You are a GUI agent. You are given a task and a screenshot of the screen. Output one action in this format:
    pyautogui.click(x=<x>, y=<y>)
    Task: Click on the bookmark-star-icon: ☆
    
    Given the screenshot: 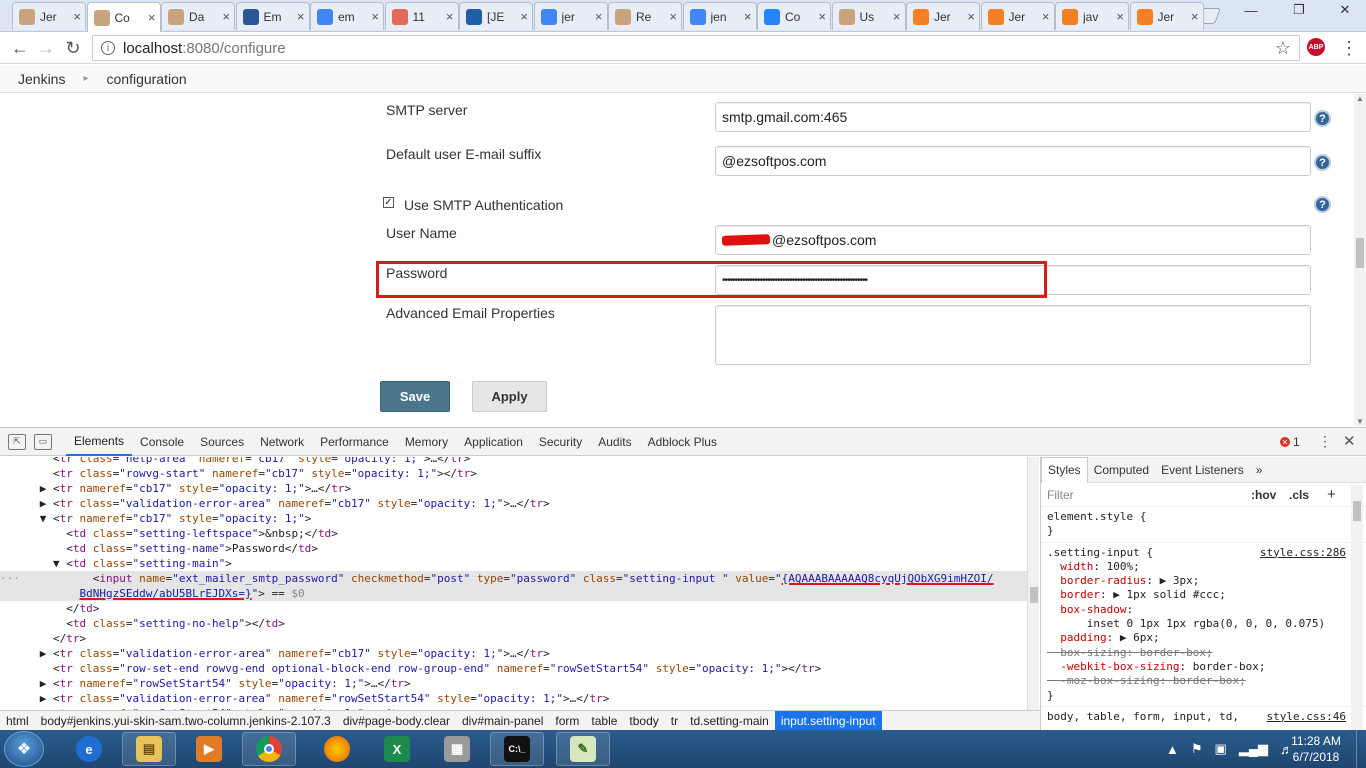 What is the action you would take?
    pyautogui.click(x=1283, y=48)
    